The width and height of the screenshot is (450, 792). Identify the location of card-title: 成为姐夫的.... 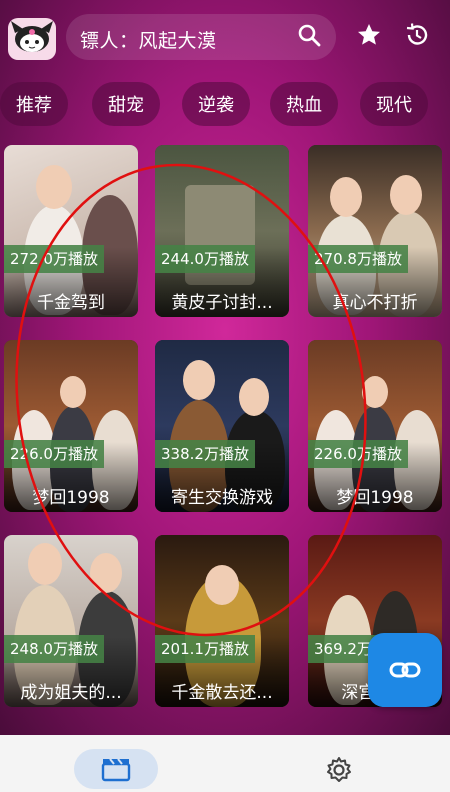
(71, 693).